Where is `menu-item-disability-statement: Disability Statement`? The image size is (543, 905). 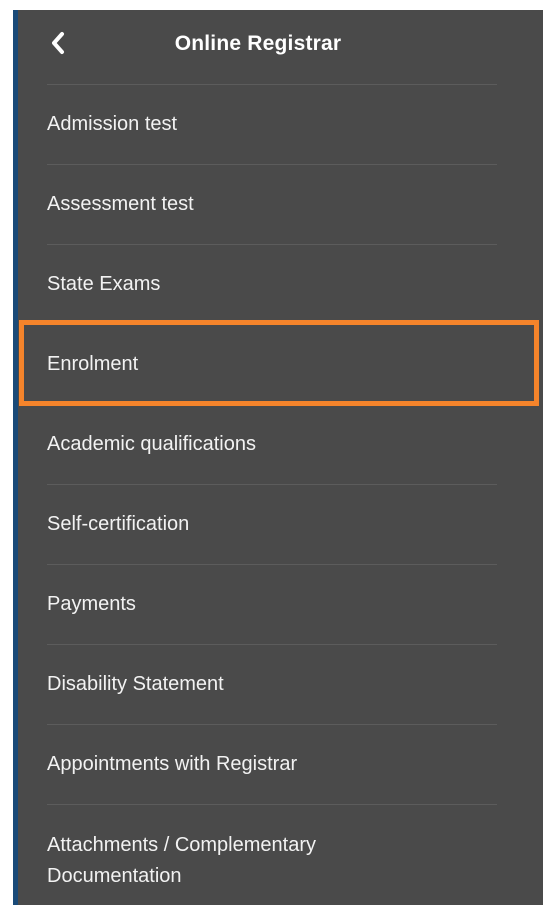 menu-item-disability-statement: Disability Statement is located at coordinates (280, 684).